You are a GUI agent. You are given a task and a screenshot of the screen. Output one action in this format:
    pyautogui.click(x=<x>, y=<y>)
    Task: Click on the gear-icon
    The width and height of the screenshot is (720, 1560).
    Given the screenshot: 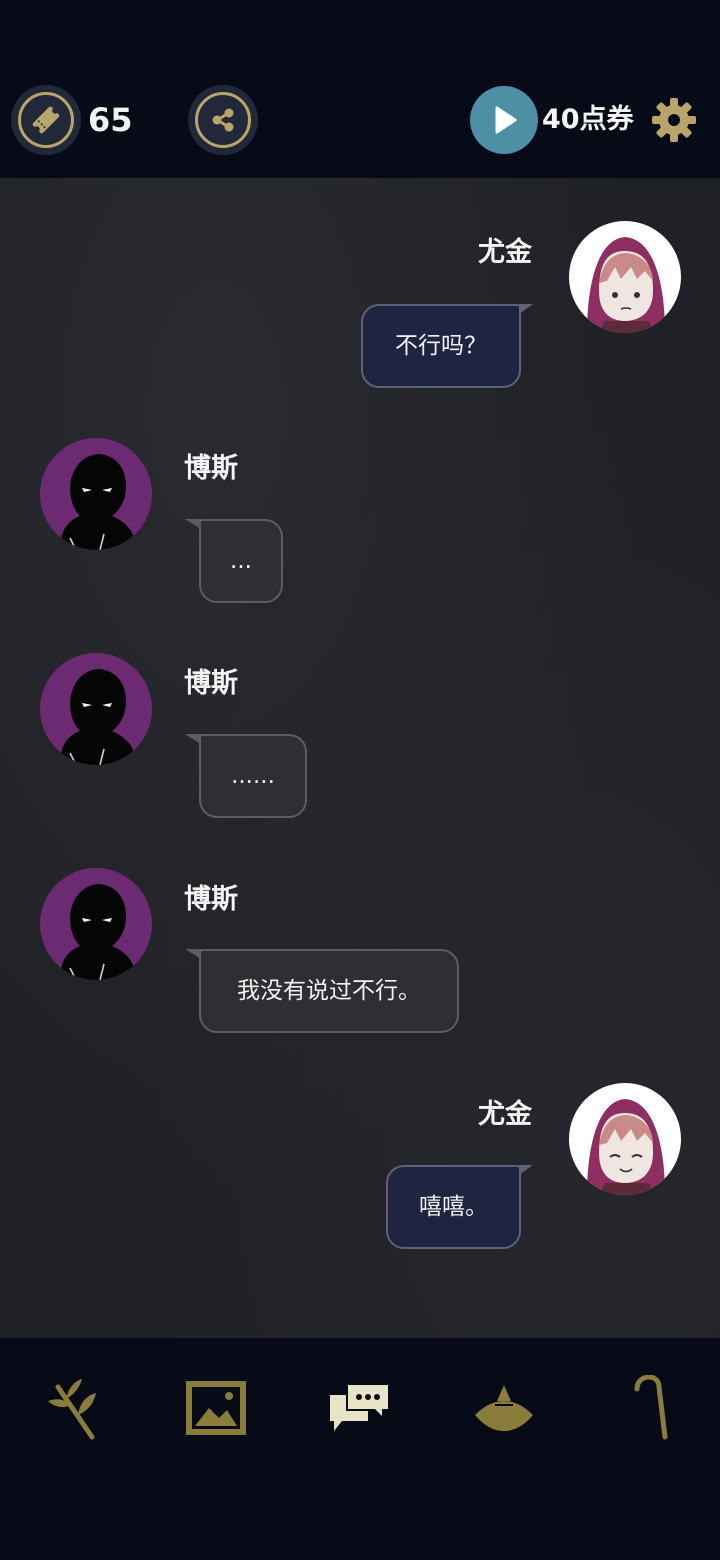 What is the action you would take?
    pyautogui.click(x=674, y=120)
    